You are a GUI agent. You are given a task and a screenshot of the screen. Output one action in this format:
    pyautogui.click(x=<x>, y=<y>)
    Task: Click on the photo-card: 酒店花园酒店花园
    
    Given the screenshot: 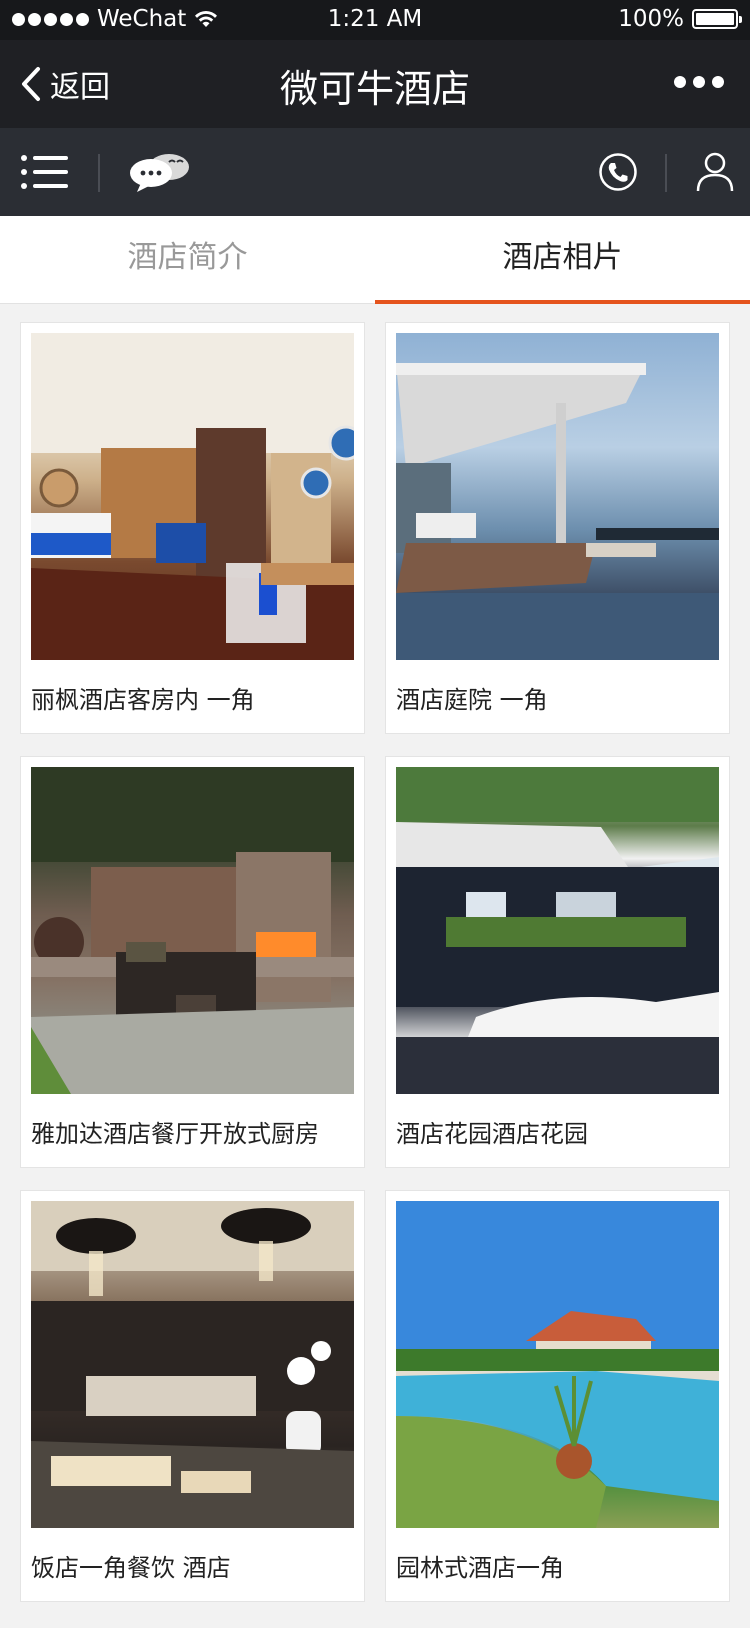 What is the action you would take?
    pyautogui.click(x=557, y=962)
    